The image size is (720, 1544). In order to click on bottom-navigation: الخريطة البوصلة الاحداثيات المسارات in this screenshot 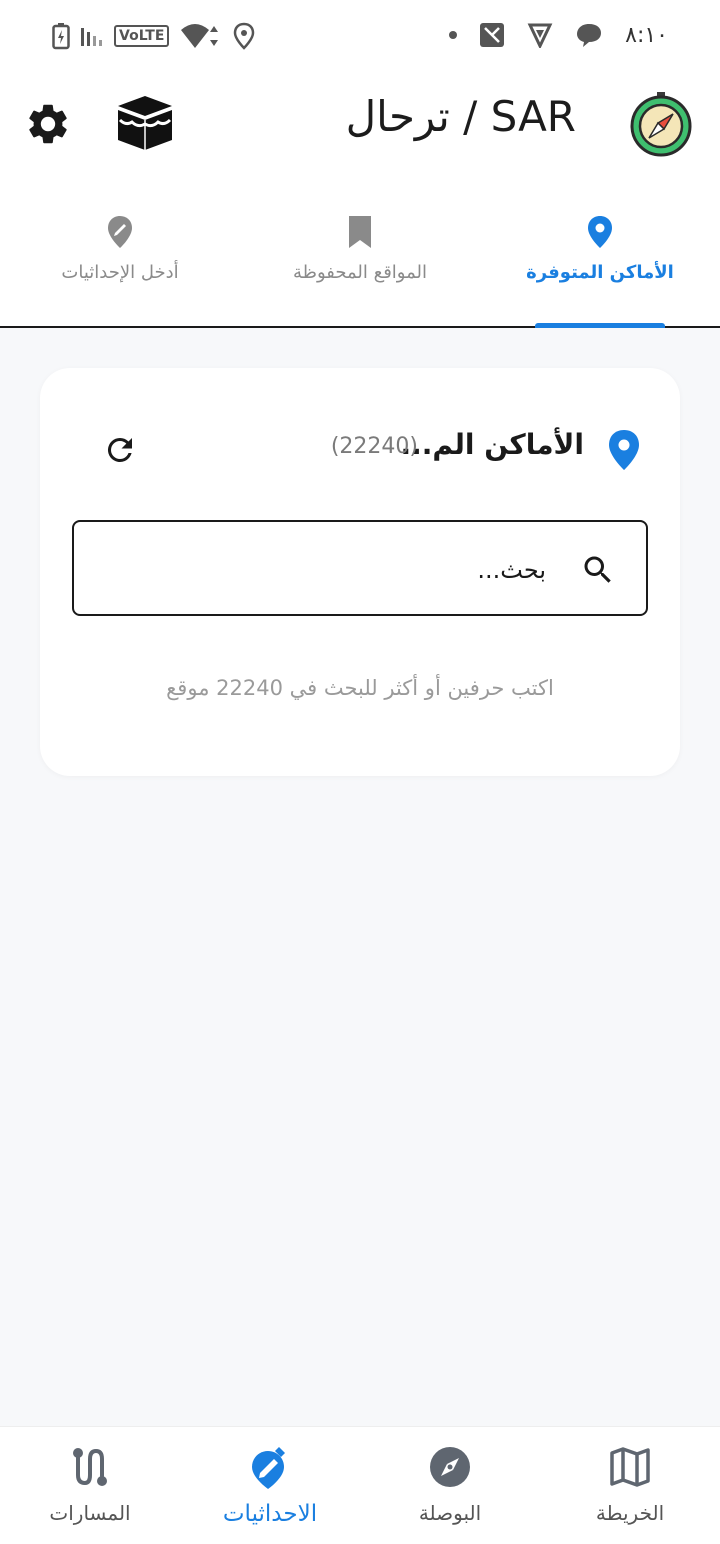, I will do `click(360, 1485)`.